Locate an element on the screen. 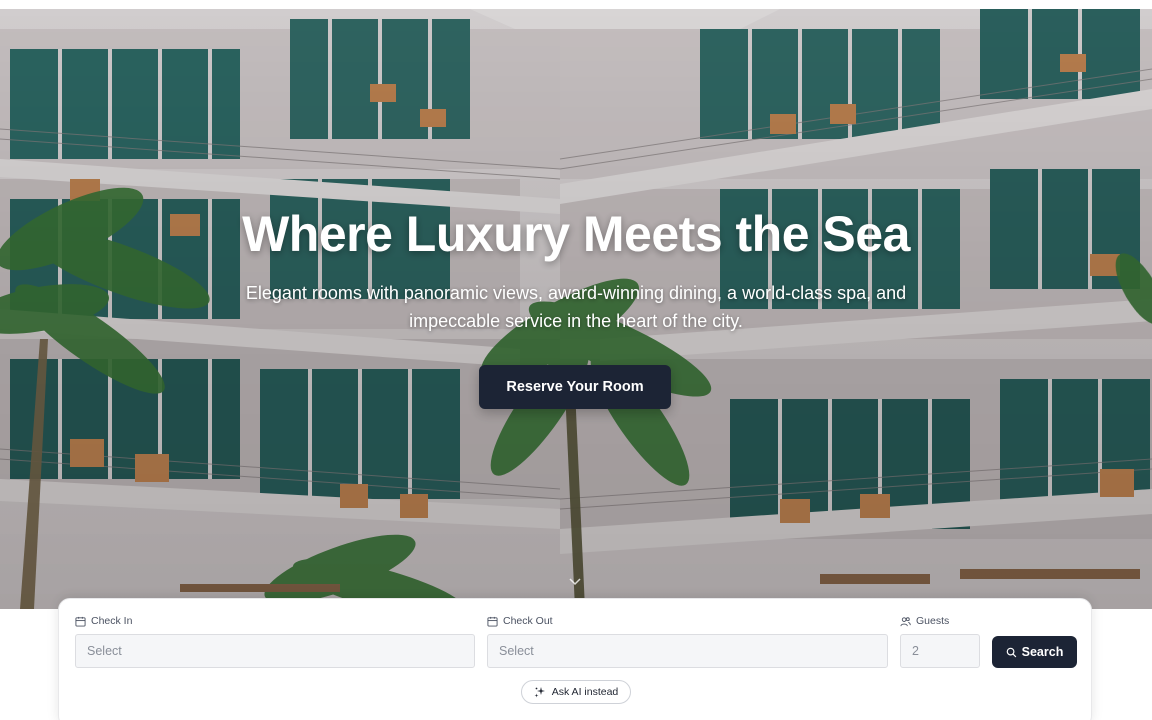 The width and height of the screenshot is (1152, 720). guests-value: 2 is located at coordinates (915, 651).